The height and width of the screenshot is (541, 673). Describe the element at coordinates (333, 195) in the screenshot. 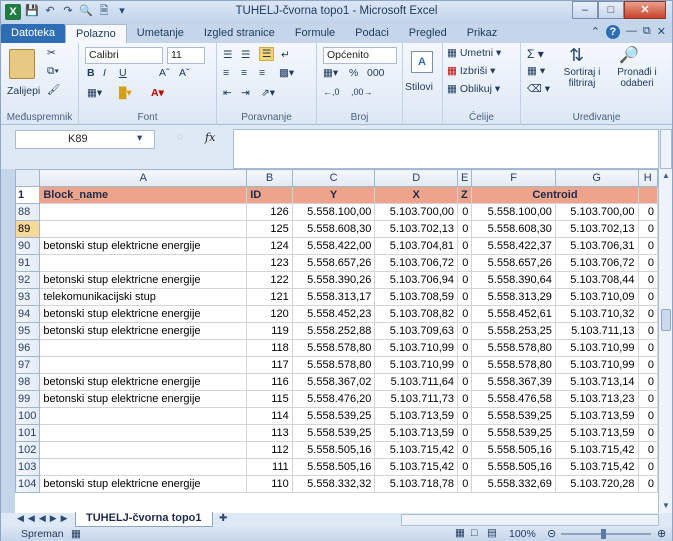

I see `cell-y-header: Y` at that location.